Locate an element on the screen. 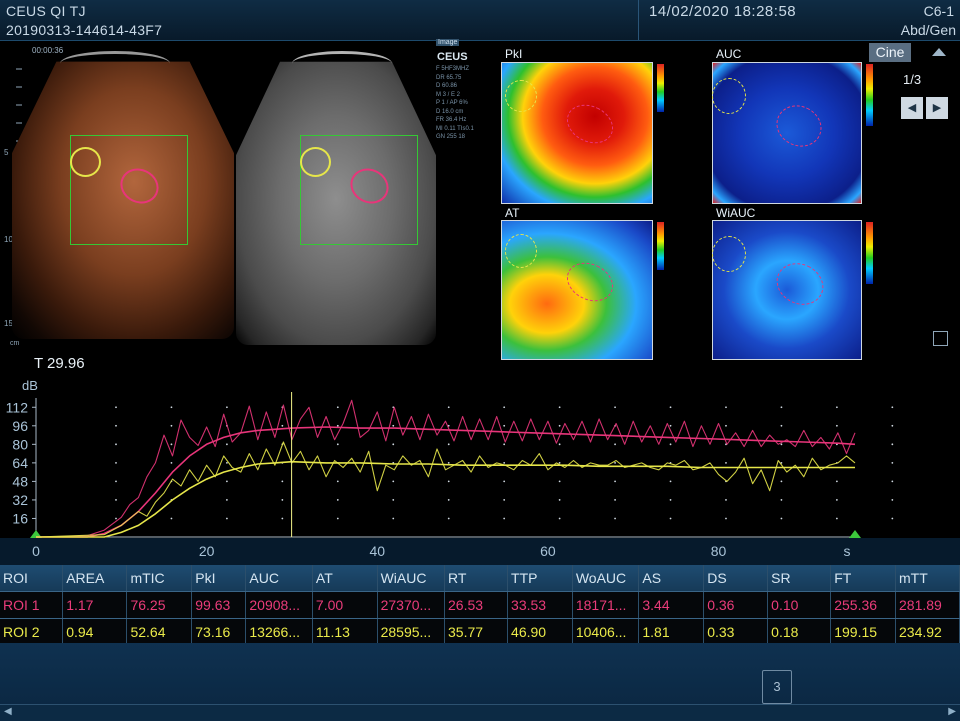  left-triangle-icon: ◀ is located at coordinates (912, 108).